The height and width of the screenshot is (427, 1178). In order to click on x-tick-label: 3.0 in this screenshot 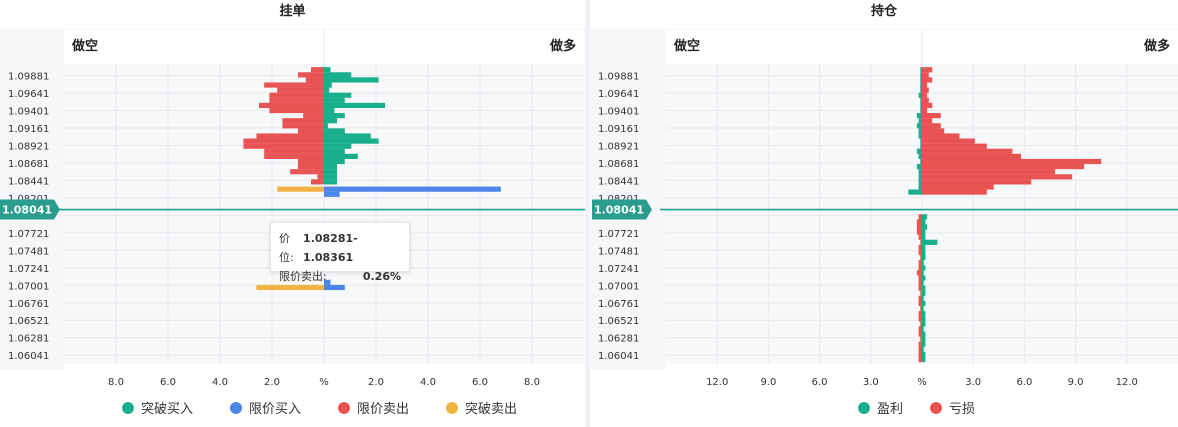, I will do `click(973, 382)`.